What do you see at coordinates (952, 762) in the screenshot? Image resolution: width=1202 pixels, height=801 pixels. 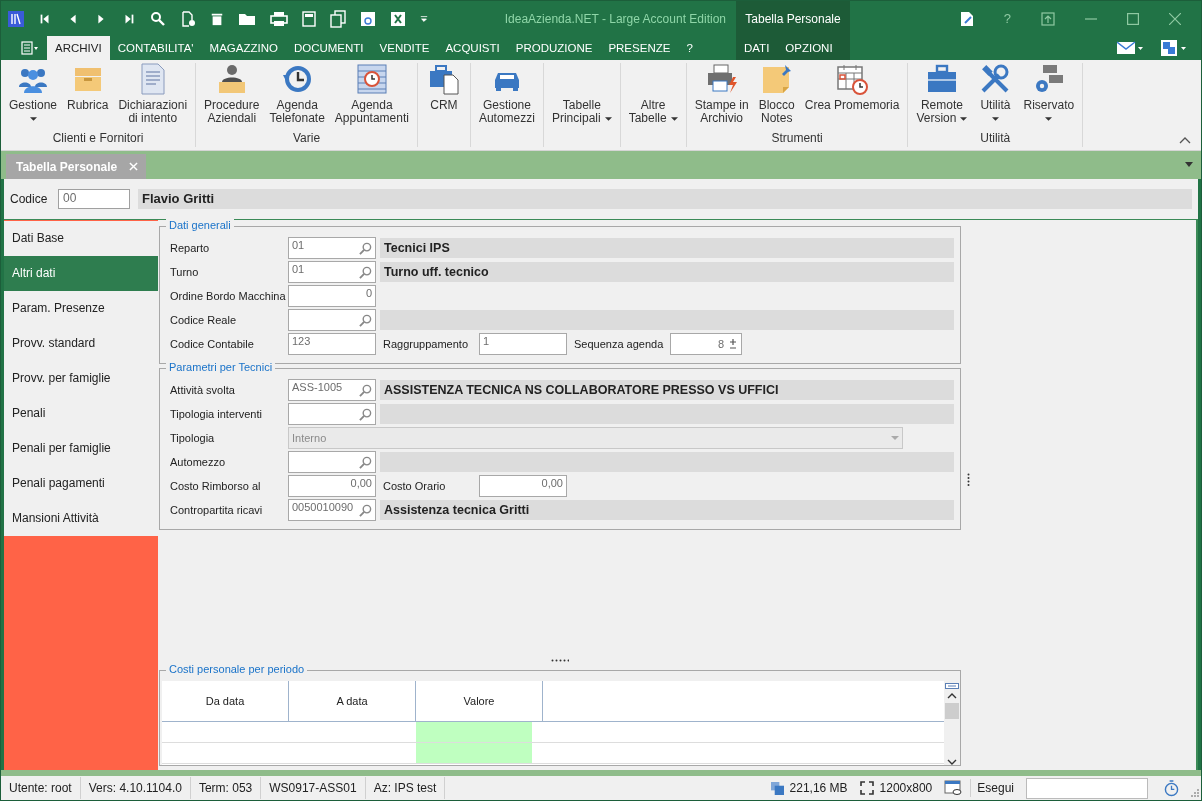 I see `scroll-down-icon` at bounding box center [952, 762].